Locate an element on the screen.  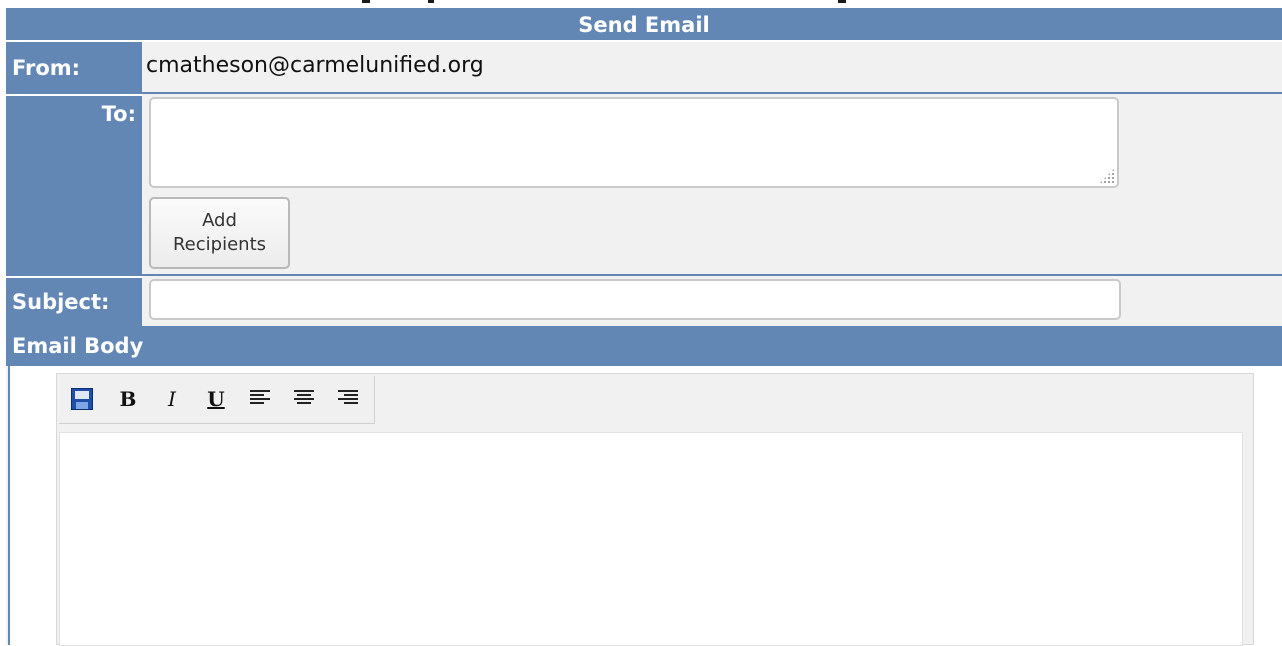
add-recipients-label: Add Recipients is located at coordinates (219, 232).